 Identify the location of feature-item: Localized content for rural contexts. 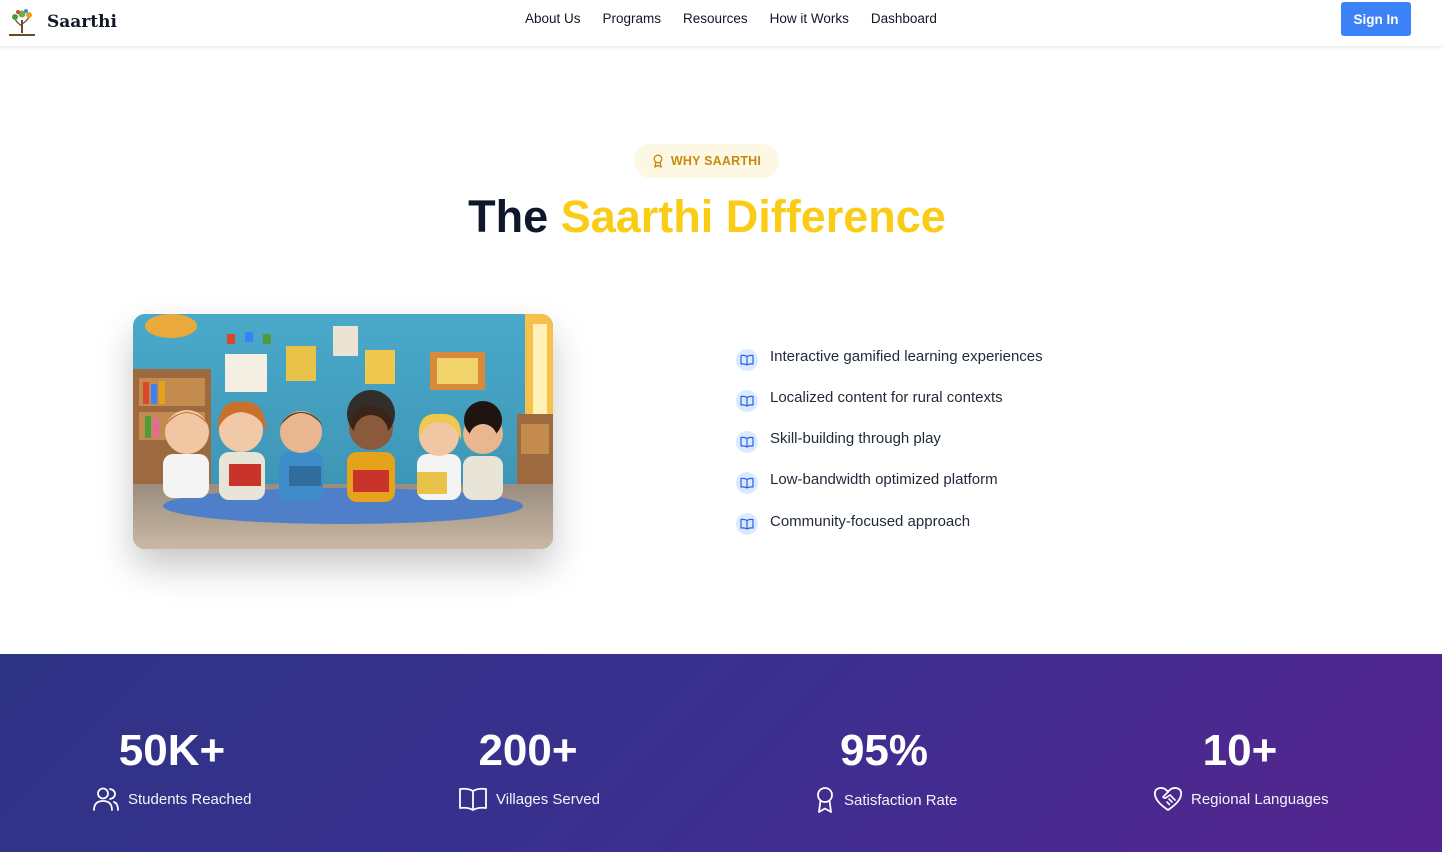
(889, 397).